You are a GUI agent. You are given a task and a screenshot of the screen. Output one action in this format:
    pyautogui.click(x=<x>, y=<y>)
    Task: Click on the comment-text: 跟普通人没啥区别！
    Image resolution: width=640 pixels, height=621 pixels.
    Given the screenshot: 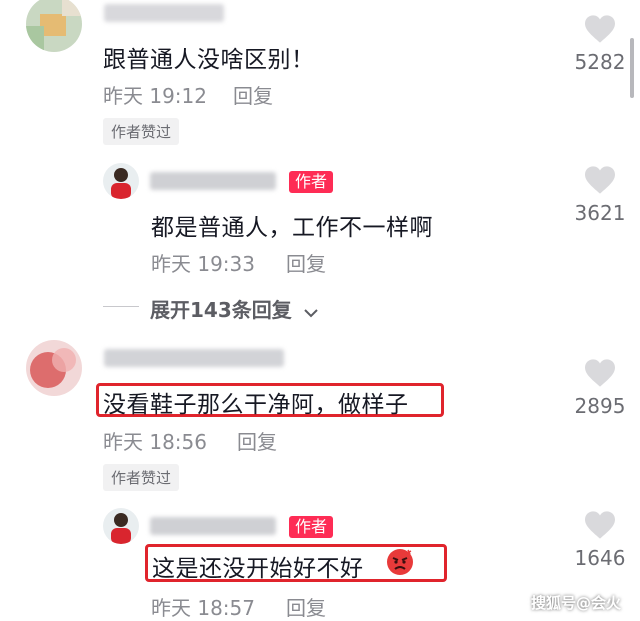 What is the action you would take?
    pyautogui.click(x=209, y=60)
    